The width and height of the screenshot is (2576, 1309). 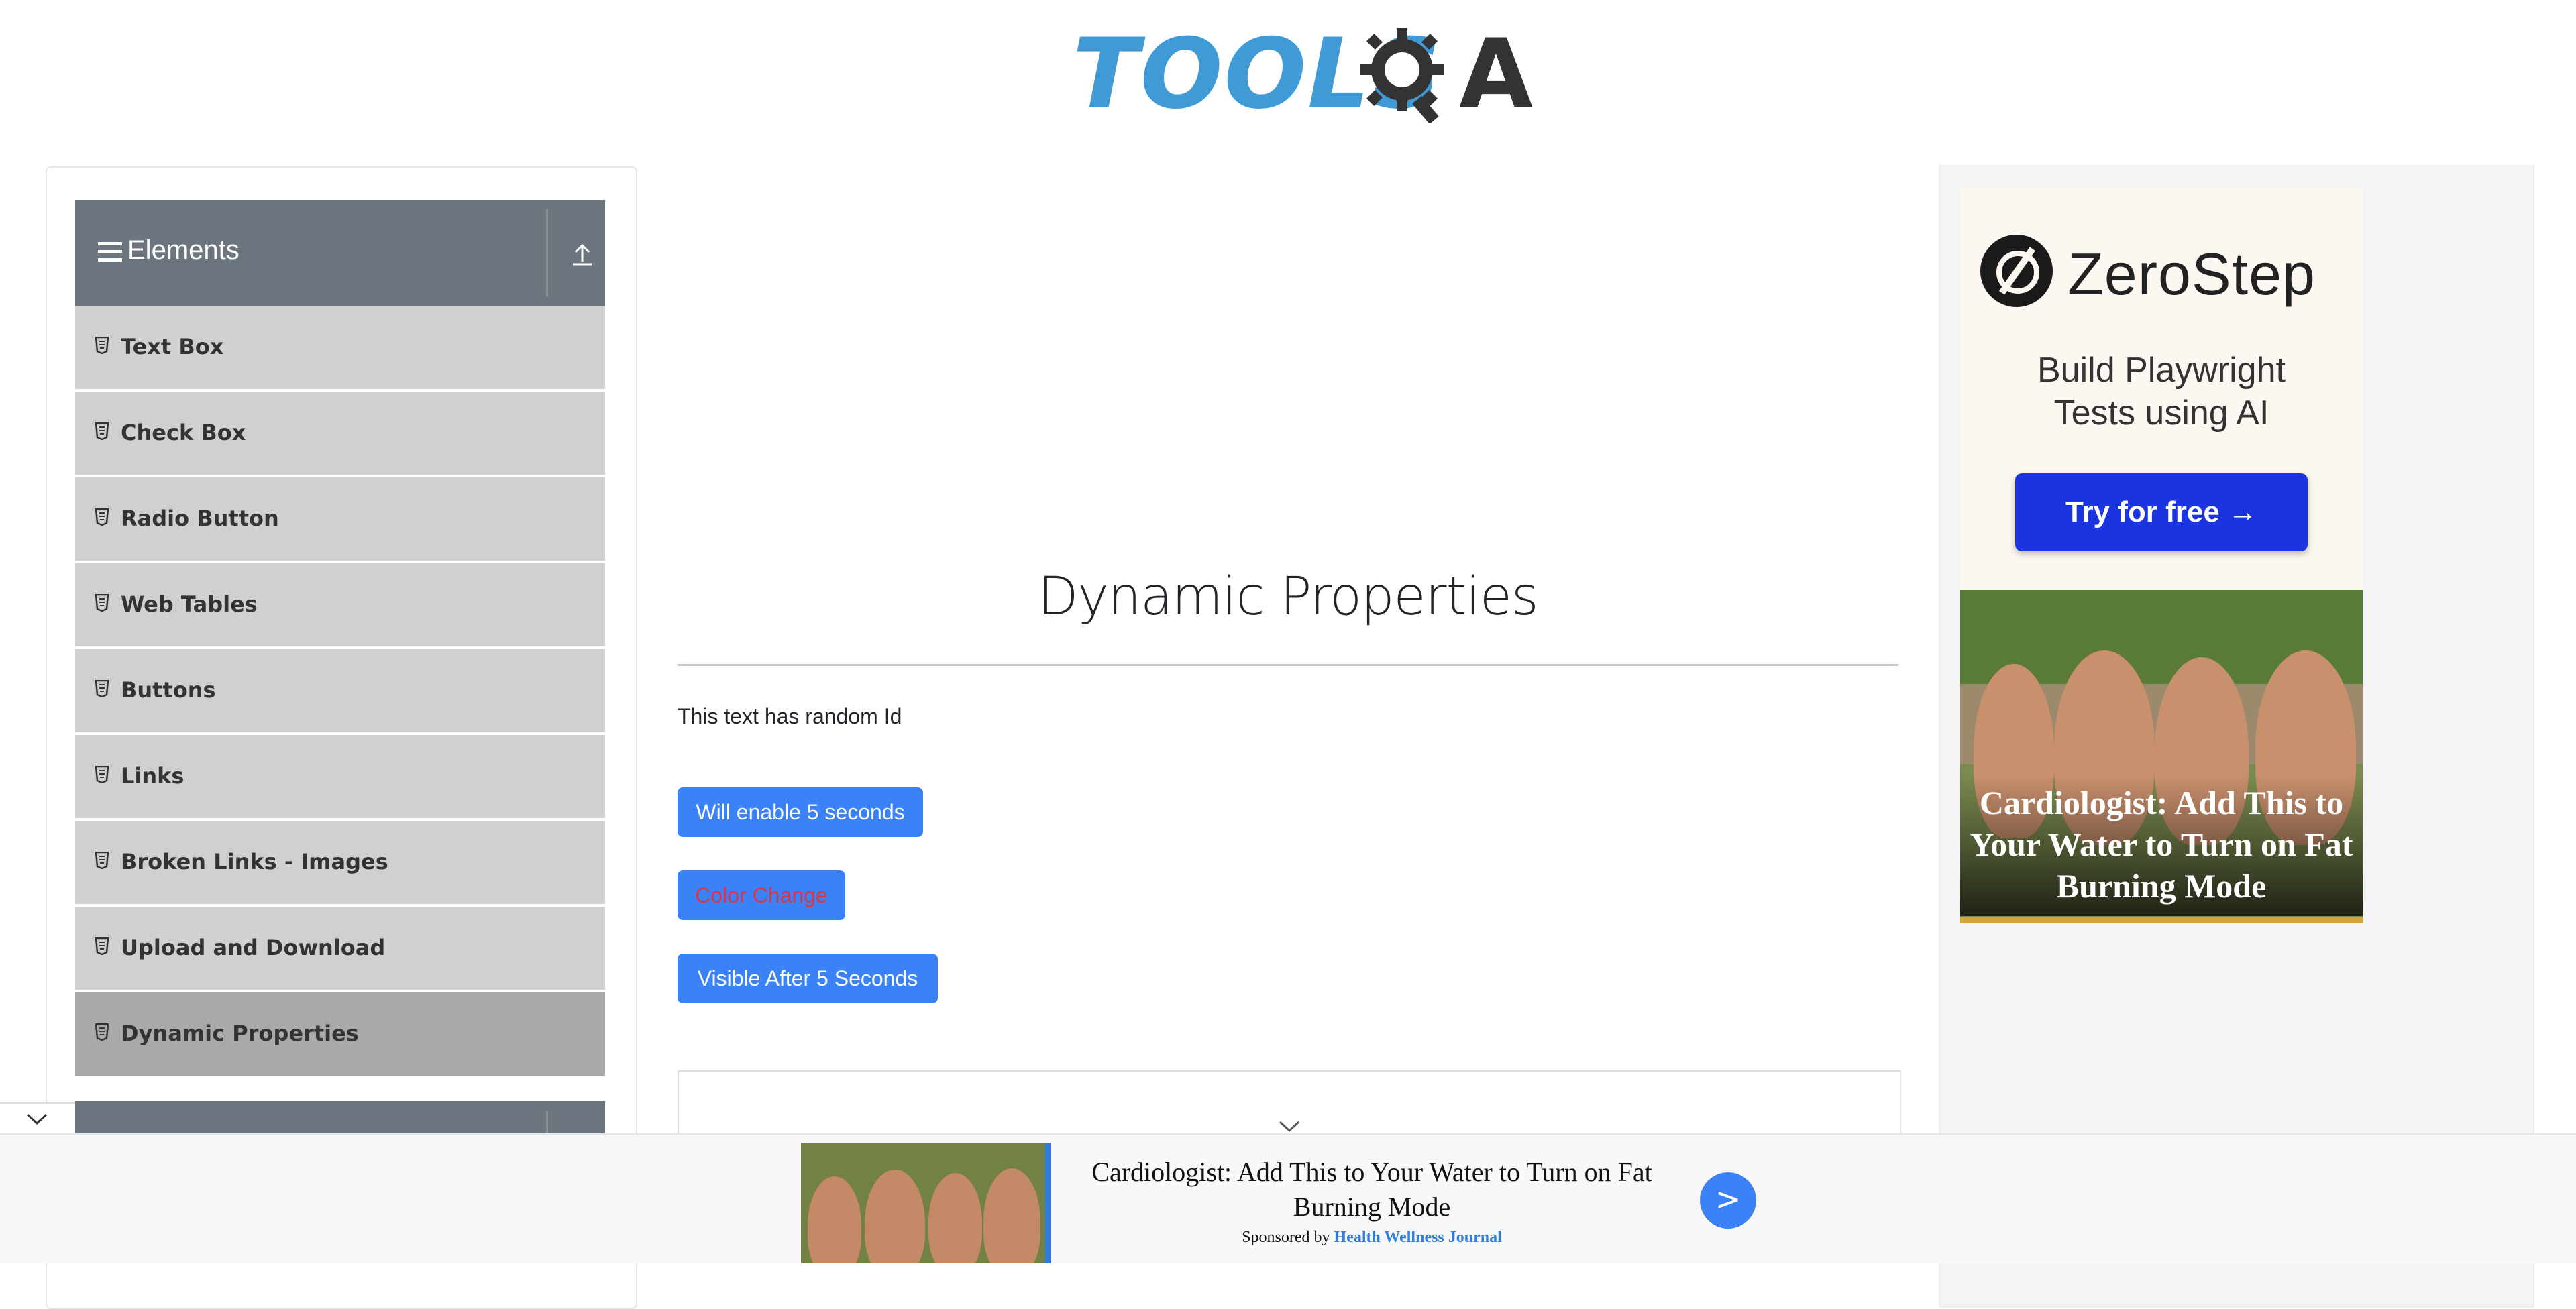 I want to click on random-id-text: This text has random Id, so click(x=790, y=716).